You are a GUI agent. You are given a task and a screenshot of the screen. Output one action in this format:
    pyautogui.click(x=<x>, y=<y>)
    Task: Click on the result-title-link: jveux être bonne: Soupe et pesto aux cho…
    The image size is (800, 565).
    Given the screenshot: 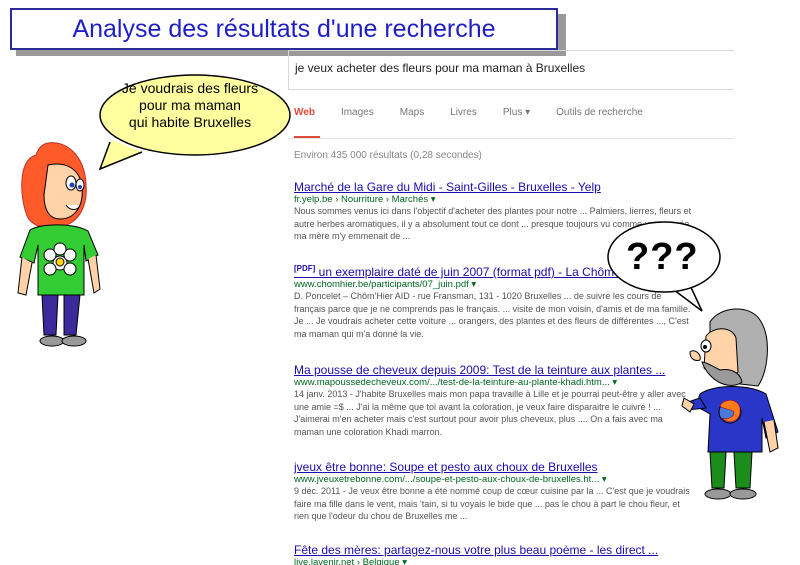 What is the action you would take?
    pyautogui.click(x=494, y=467)
    